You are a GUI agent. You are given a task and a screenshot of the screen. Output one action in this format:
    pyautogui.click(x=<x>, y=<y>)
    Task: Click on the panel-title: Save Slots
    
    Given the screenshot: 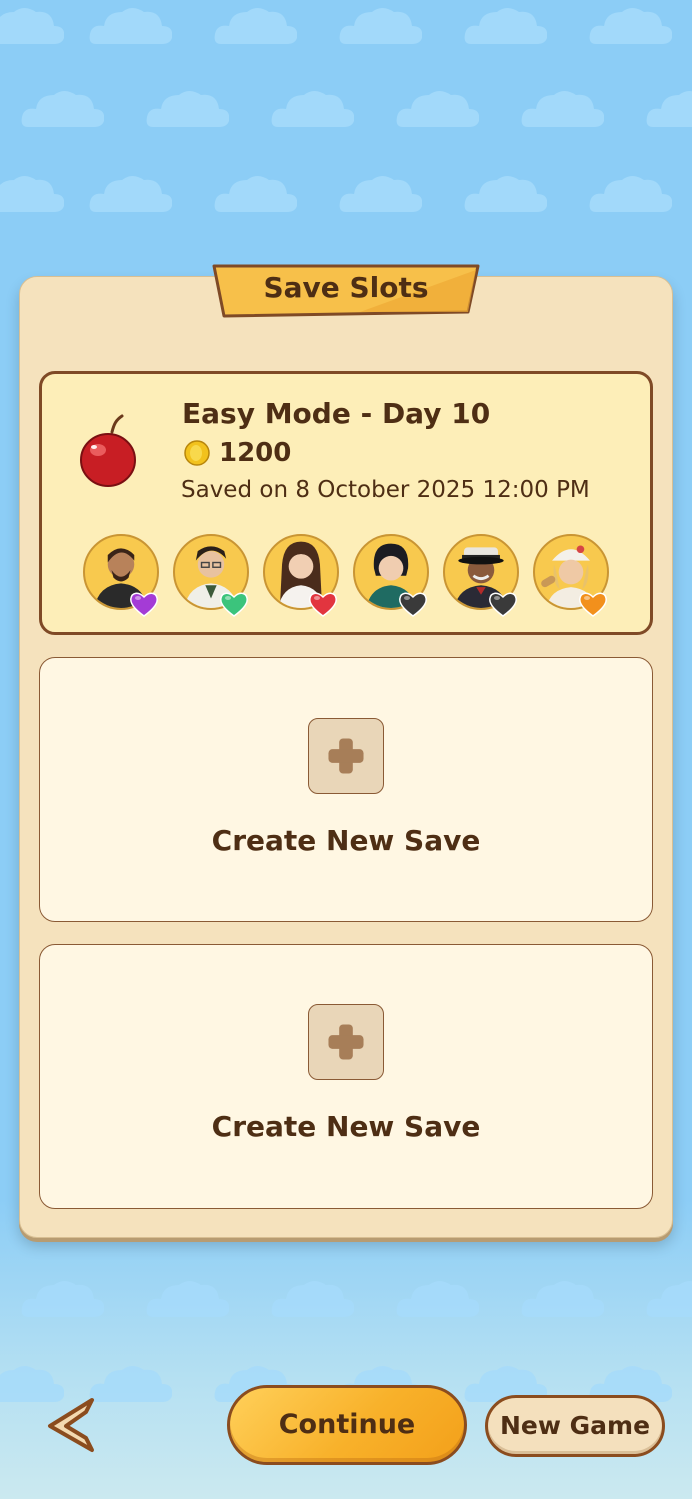 What is the action you would take?
    pyautogui.click(x=346, y=287)
    